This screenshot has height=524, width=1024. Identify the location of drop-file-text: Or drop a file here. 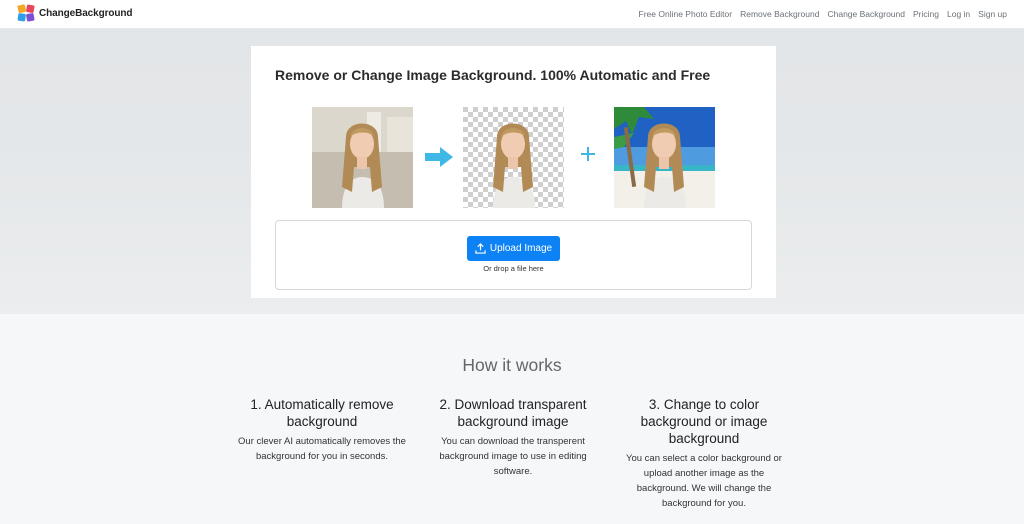
(513, 268).